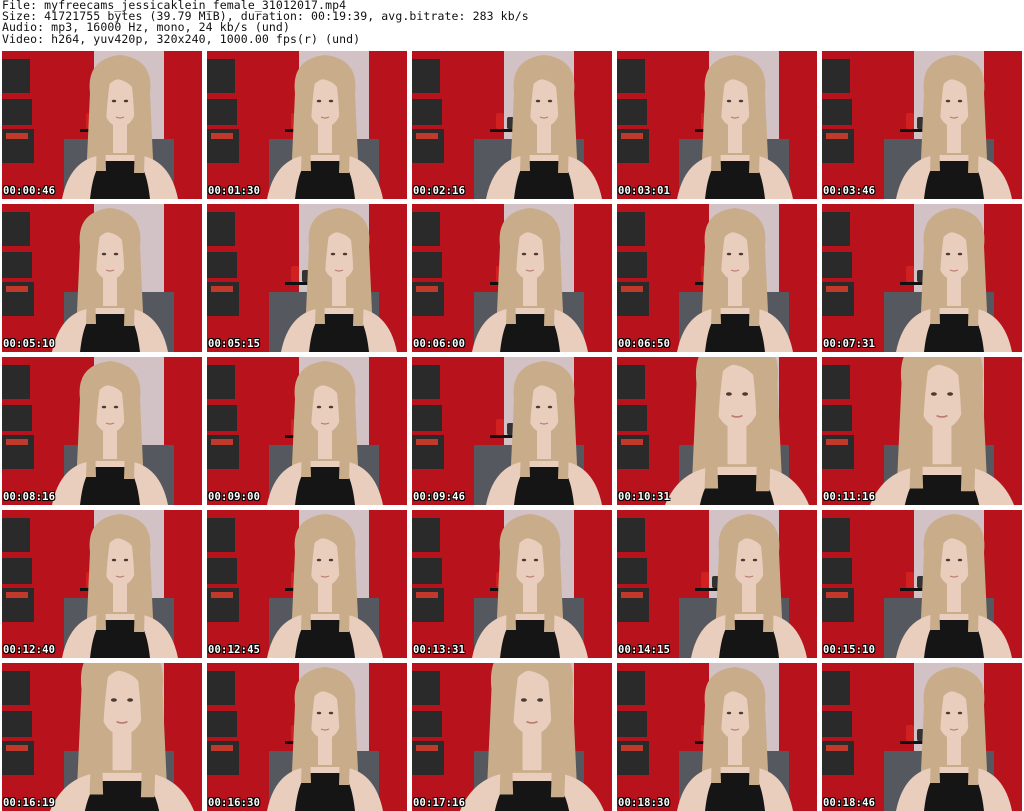  What do you see at coordinates (29, 497) in the screenshot?
I see `frame-timestamp: 00:08:16` at bounding box center [29, 497].